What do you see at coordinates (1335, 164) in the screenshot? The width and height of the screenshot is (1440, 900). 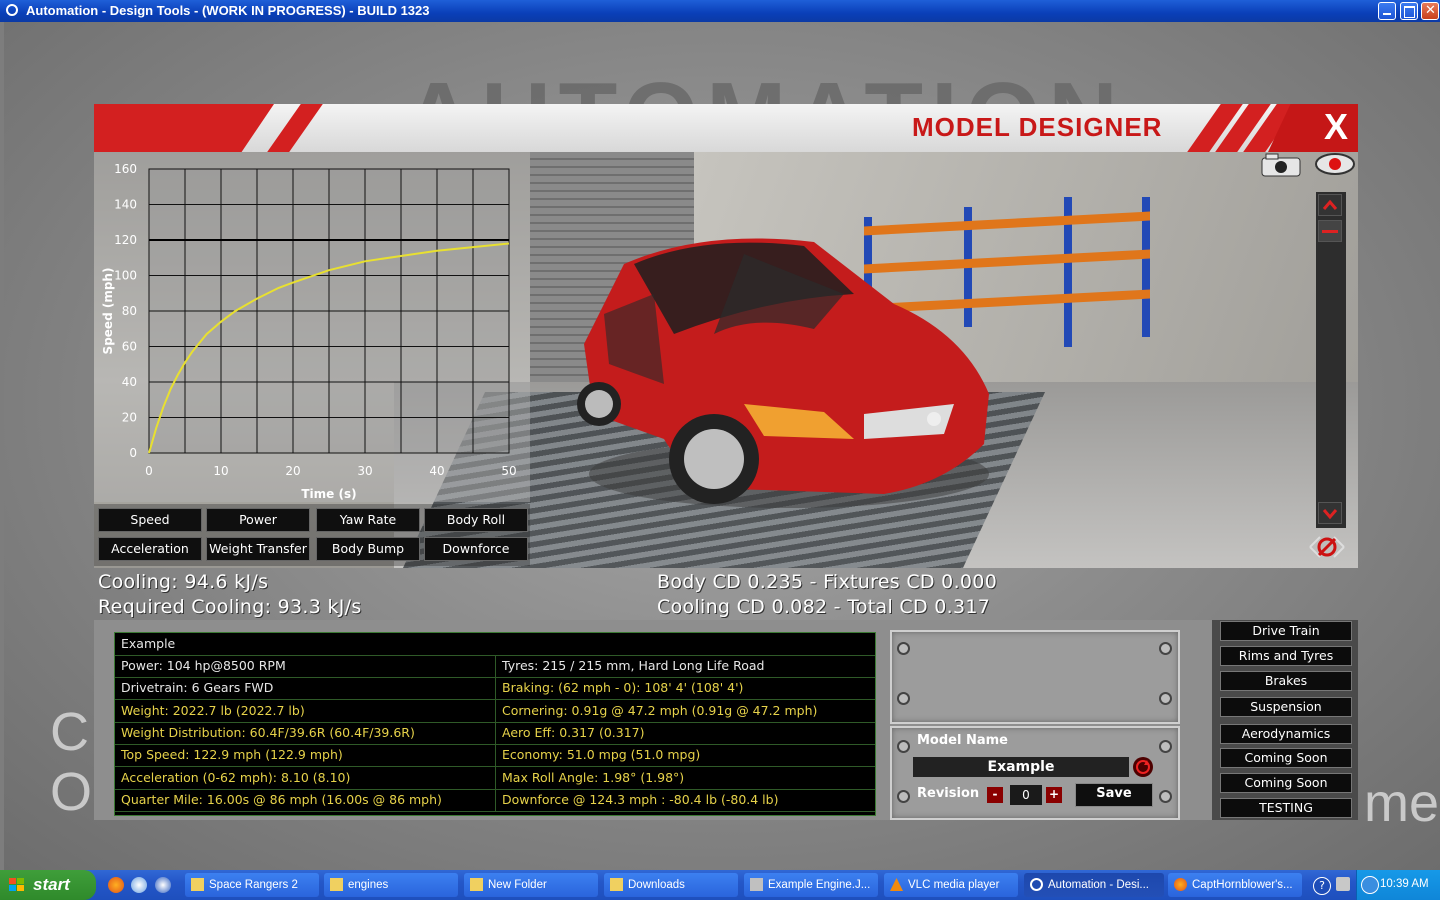 I see `eye-icon` at bounding box center [1335, 164].